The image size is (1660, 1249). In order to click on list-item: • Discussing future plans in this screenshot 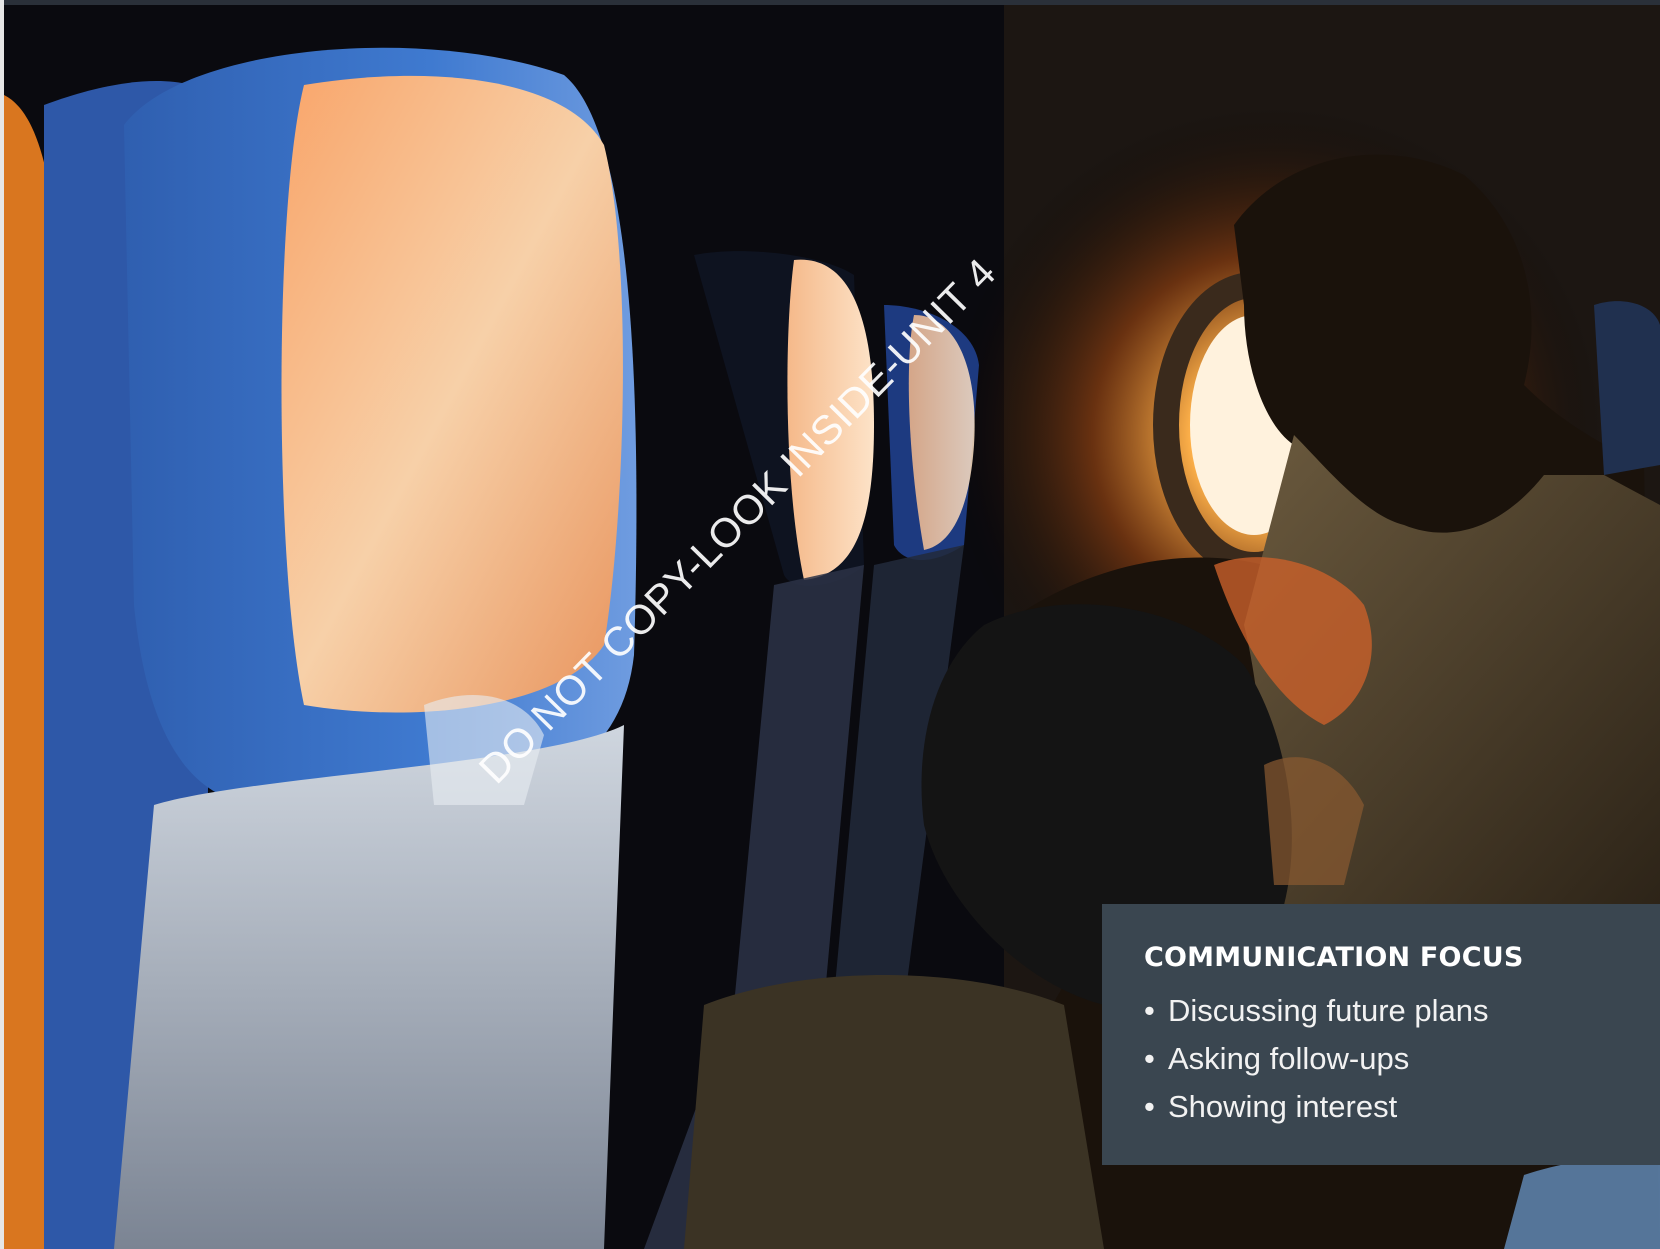, I will do `click(1402, 1011)`.